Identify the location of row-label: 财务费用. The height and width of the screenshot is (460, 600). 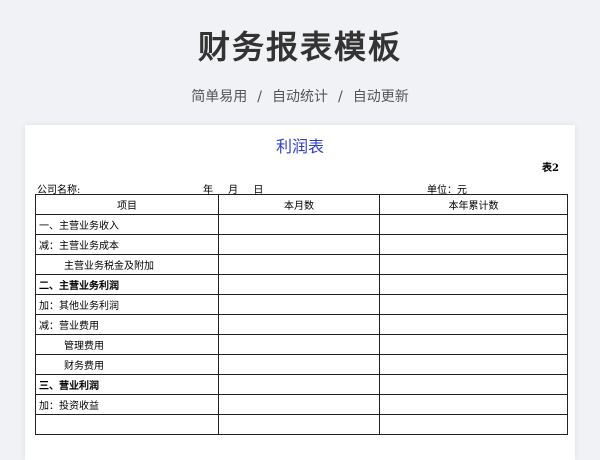
(127, 364).